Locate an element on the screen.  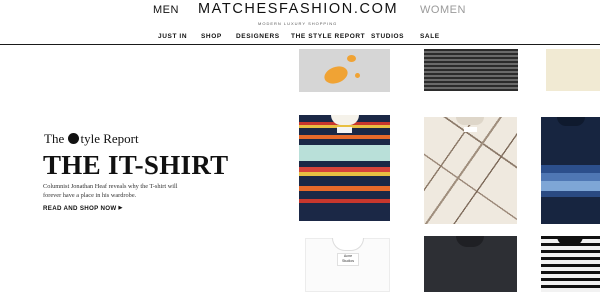
read-and-shop-link: READ AND SHOP NOW ▶ is located at coordinates (83, 208).